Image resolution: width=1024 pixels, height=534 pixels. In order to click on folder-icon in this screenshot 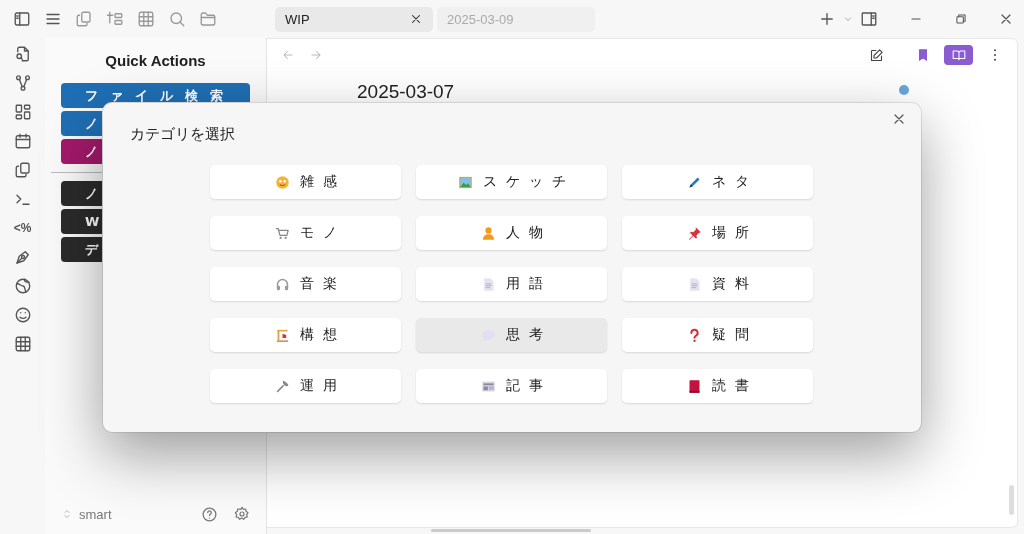, I will do `click(208, 19)`.